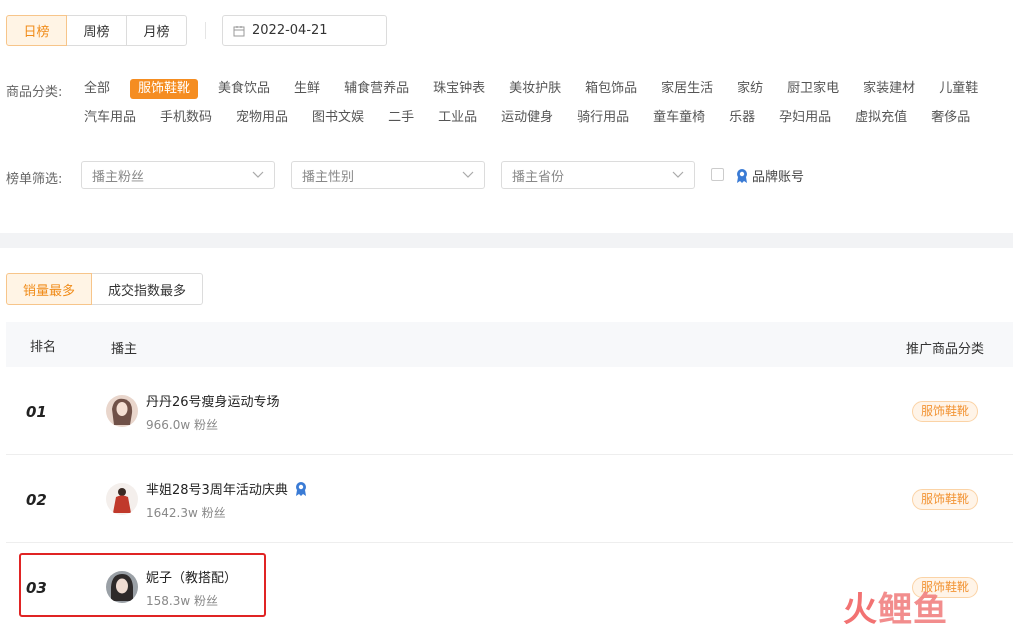  What do you see at coordinates (36, 500) in the screenshot?
I see `rank-number: 02` at bounding box center [36, 500].